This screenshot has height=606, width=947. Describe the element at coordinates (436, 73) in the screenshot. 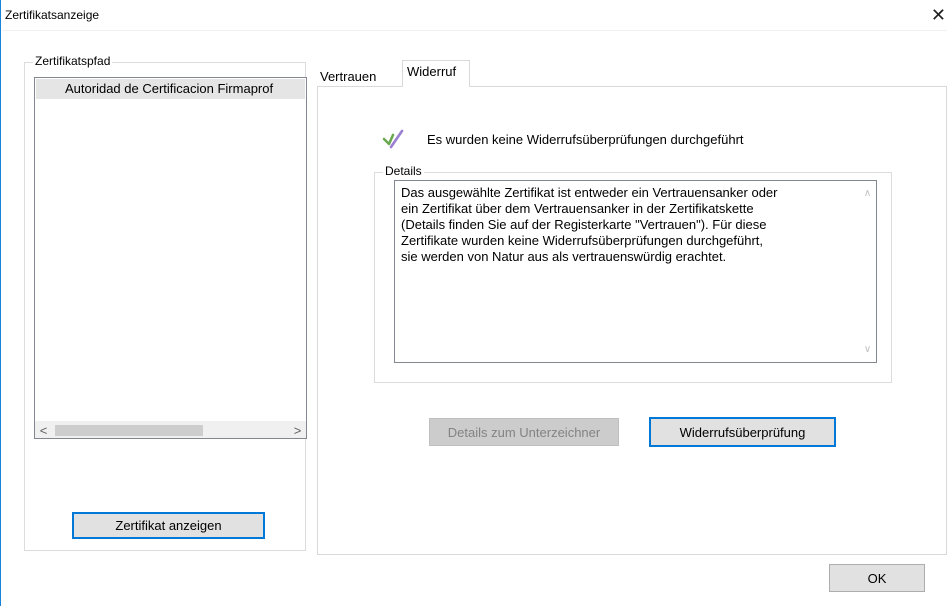

I see `tab-revocation: Widerruf` at that location.